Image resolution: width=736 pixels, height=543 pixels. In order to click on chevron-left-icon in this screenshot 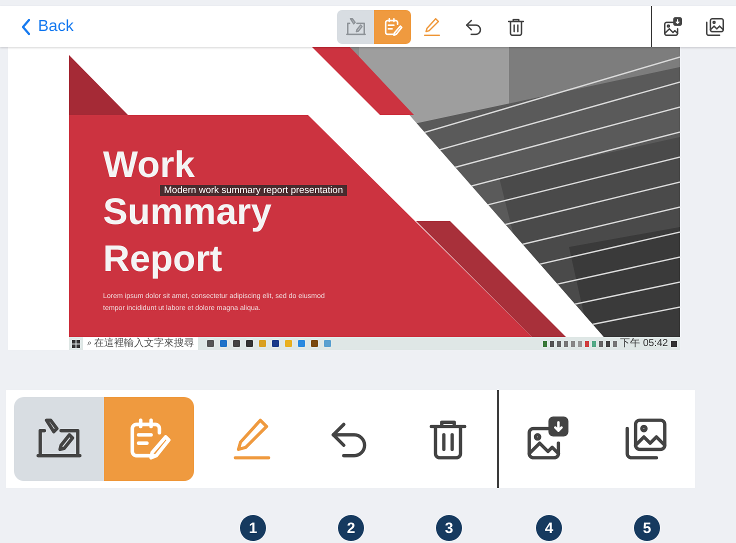, I will do `click(26, 27)`.